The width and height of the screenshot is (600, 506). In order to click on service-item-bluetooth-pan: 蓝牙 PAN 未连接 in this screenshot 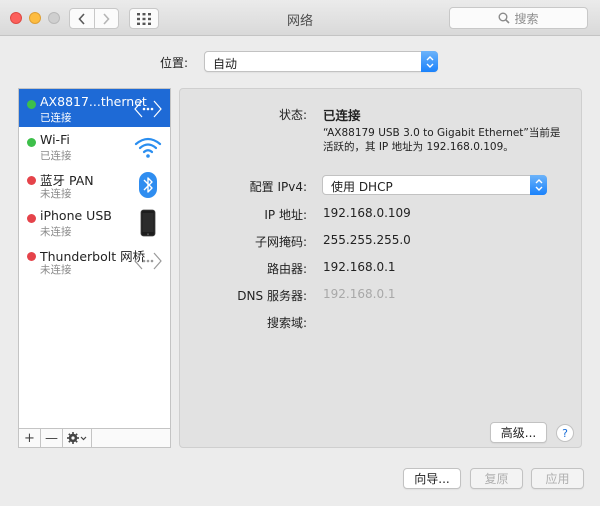, I will do `click(94, 184)`.